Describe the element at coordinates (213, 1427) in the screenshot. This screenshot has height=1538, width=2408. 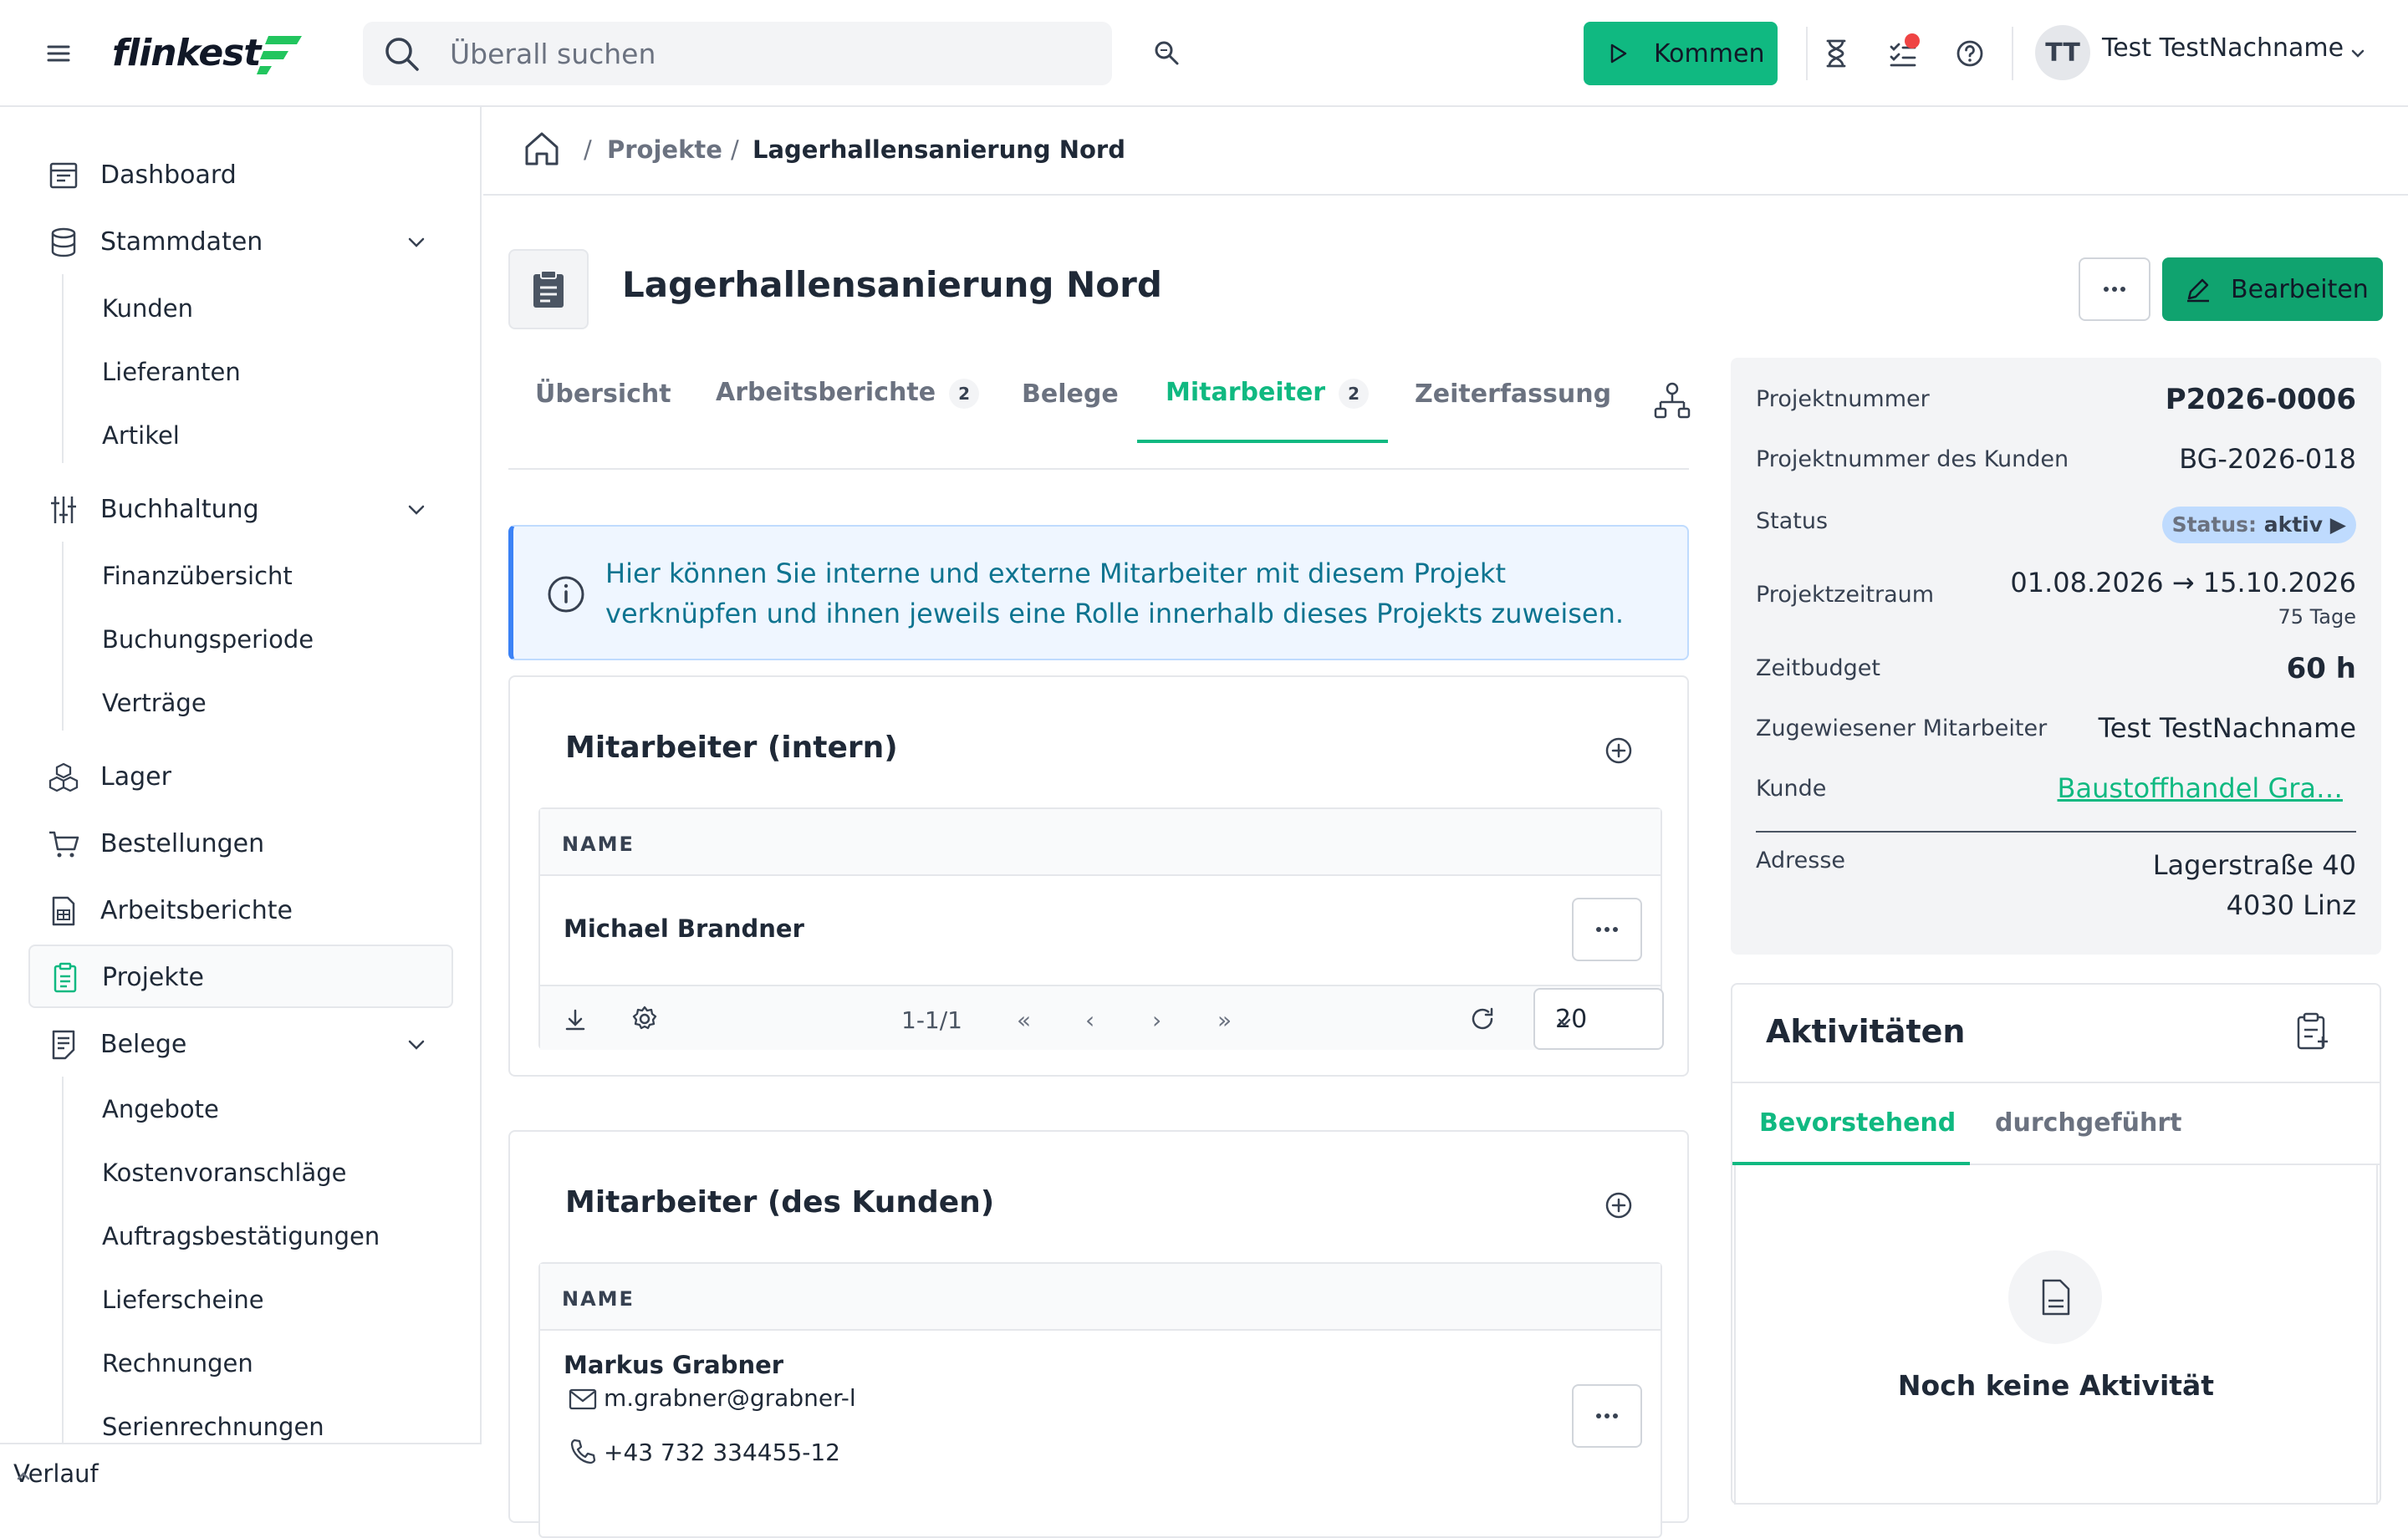
I see `sidebar-item-serienrechnungen: Serienrechnungen` at that location.